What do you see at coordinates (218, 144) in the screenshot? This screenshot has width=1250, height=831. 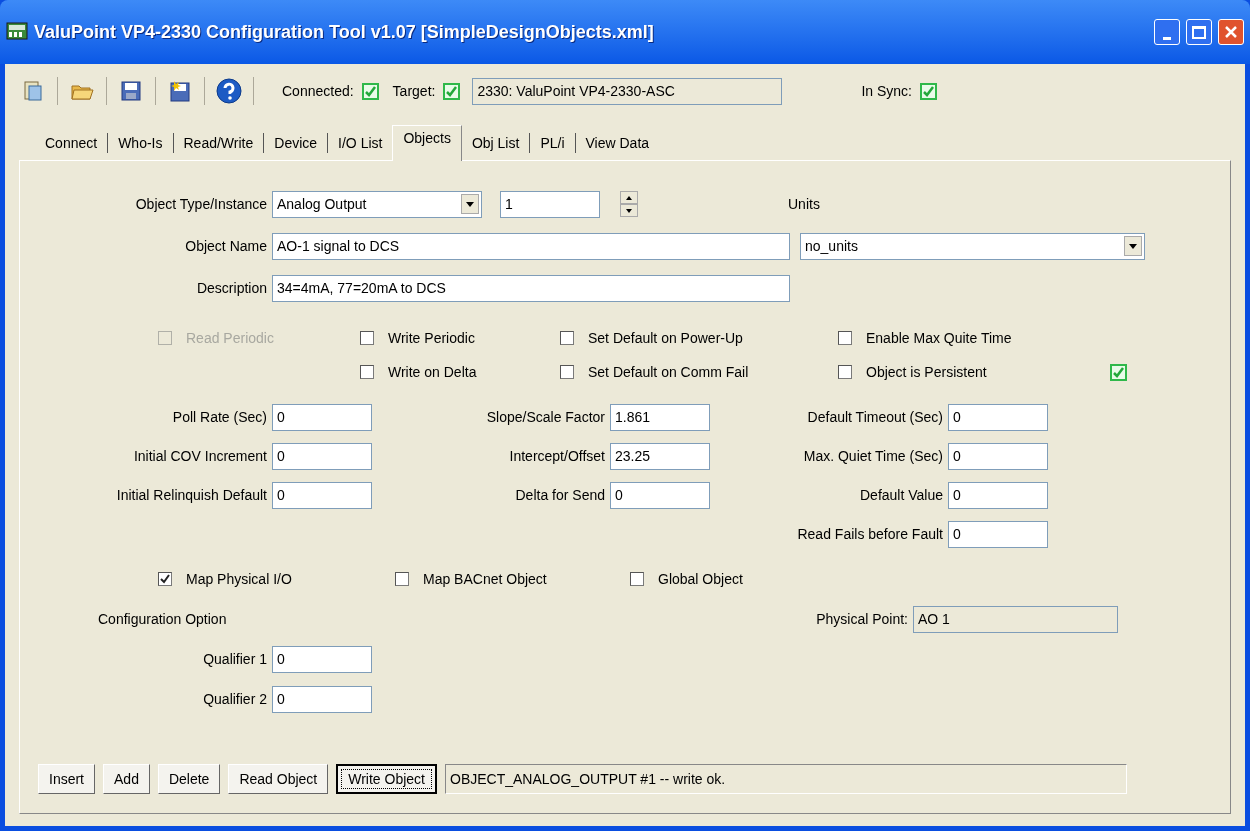 I see `tab: Read/Write` at bounding box center [218, 144].